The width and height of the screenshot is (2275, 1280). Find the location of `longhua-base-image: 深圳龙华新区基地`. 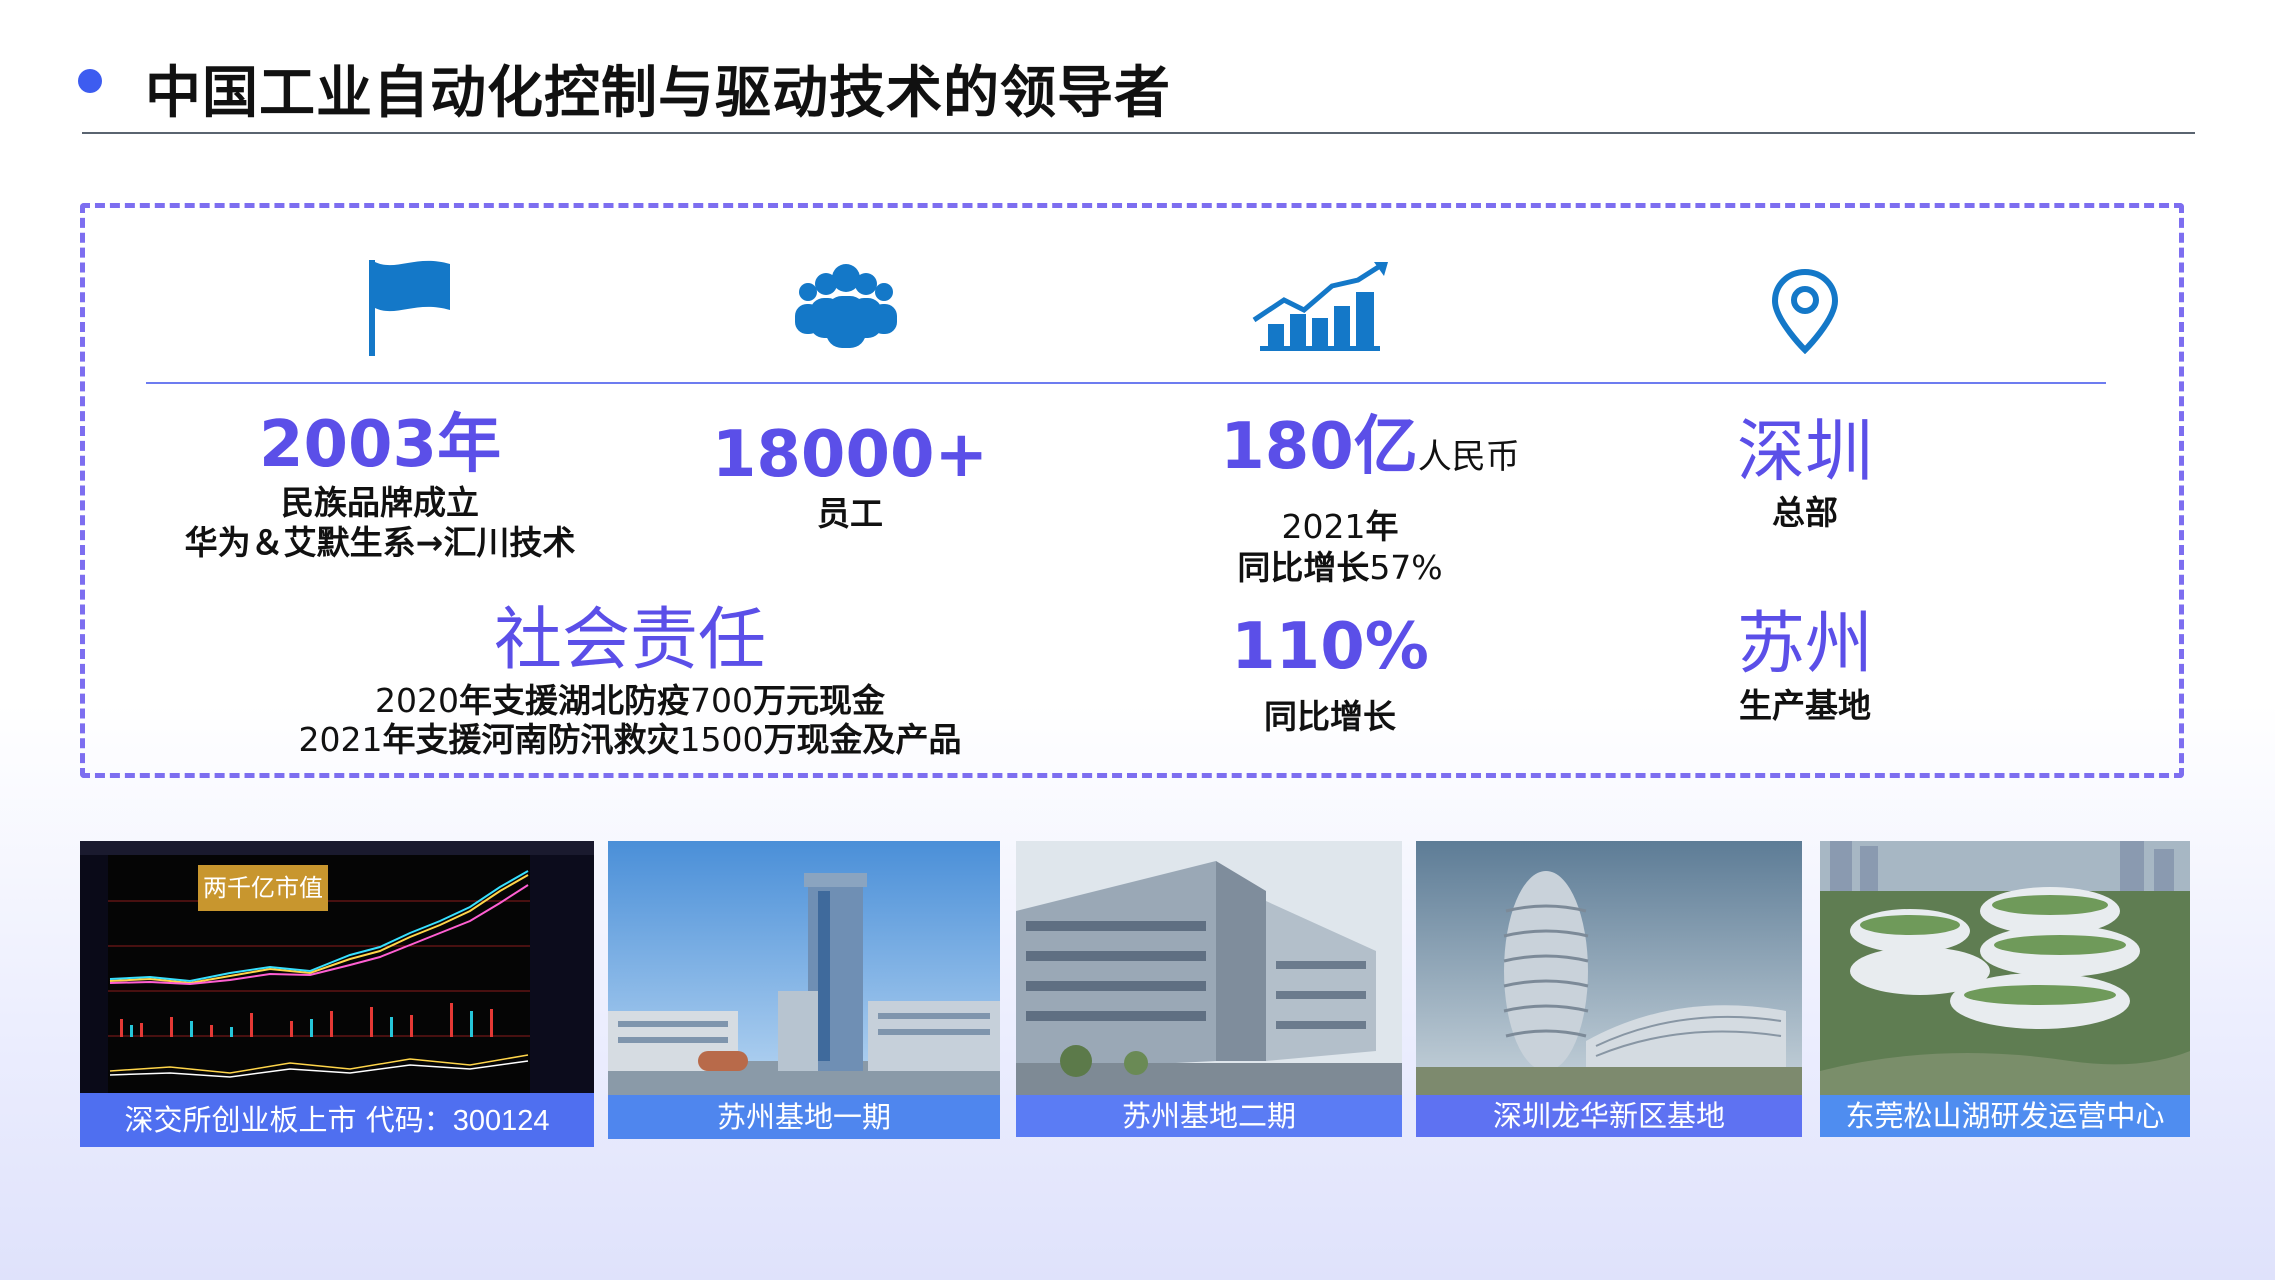

longhua-base-image: 深圳龙华新区基地 is located at coordinates (1609, 989).